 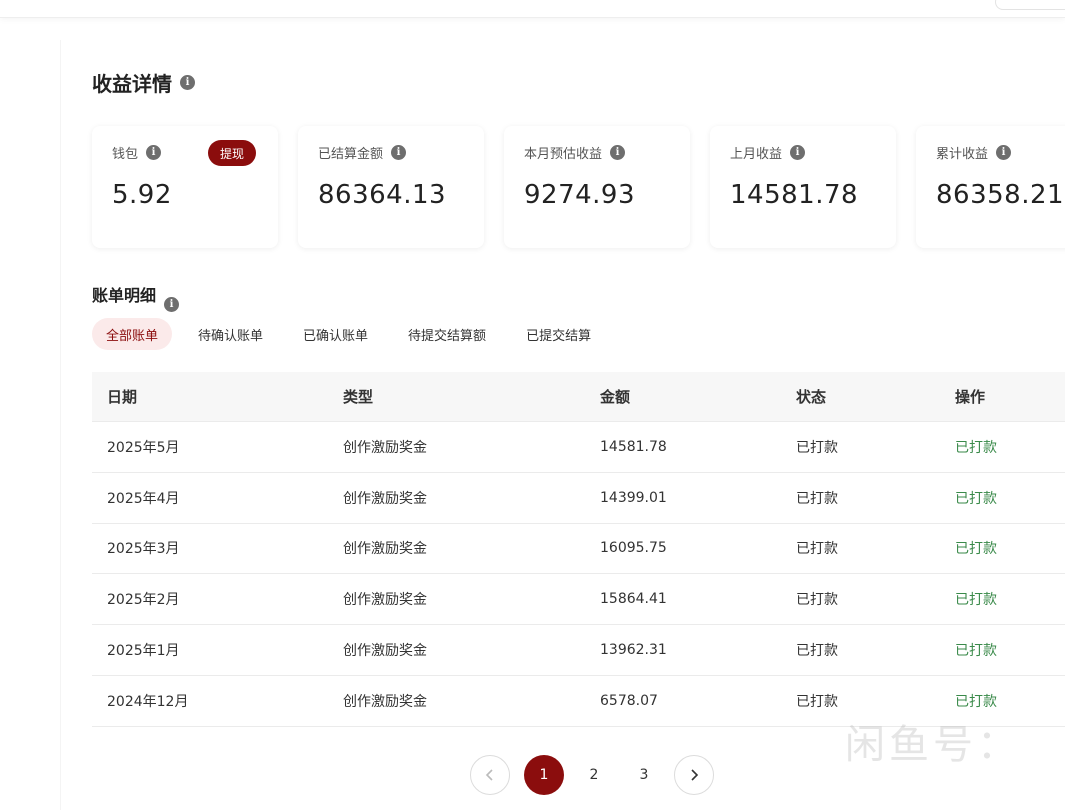 I want to click on card-label: 本月预估收益 i, so click(x=575, y=152).